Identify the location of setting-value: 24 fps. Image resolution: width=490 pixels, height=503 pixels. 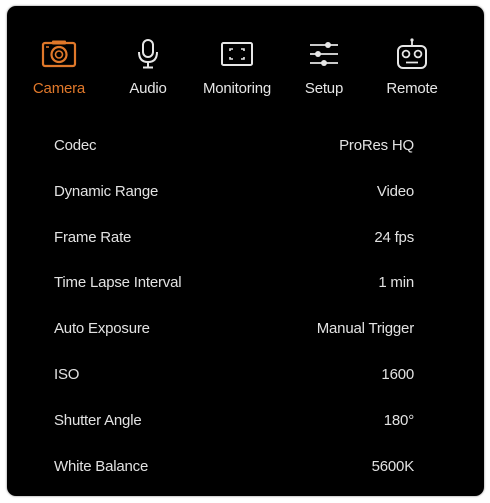
(394, 237).